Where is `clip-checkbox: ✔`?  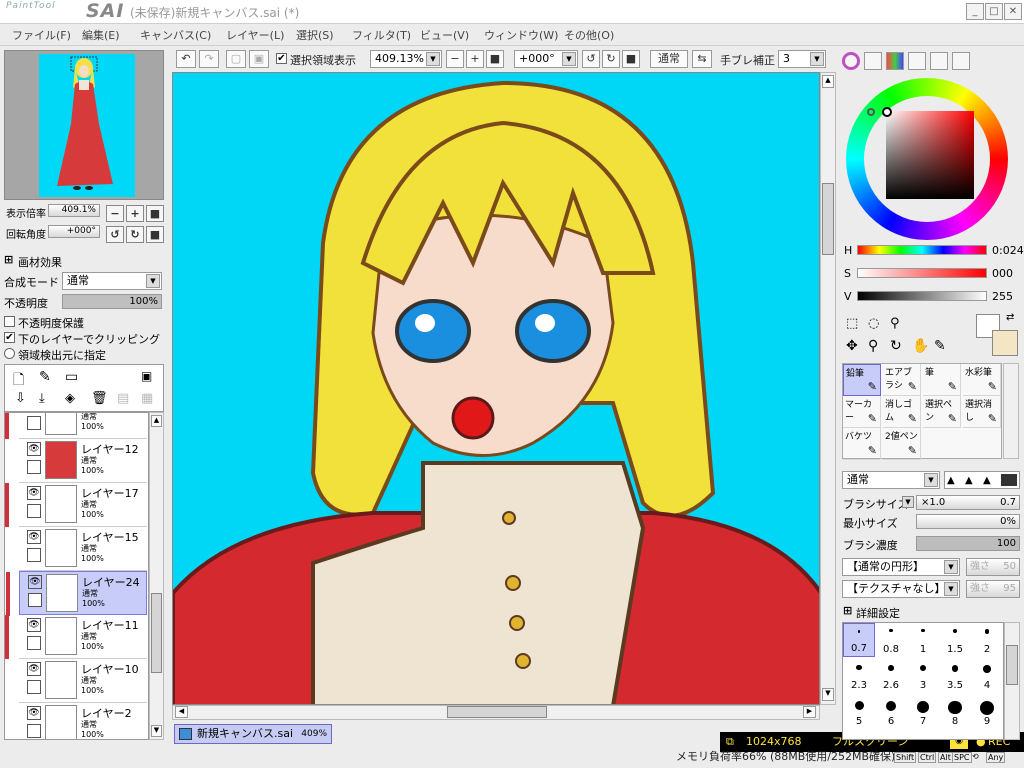 clip-checkbox: ✔ is located at coordinates (9, 337).